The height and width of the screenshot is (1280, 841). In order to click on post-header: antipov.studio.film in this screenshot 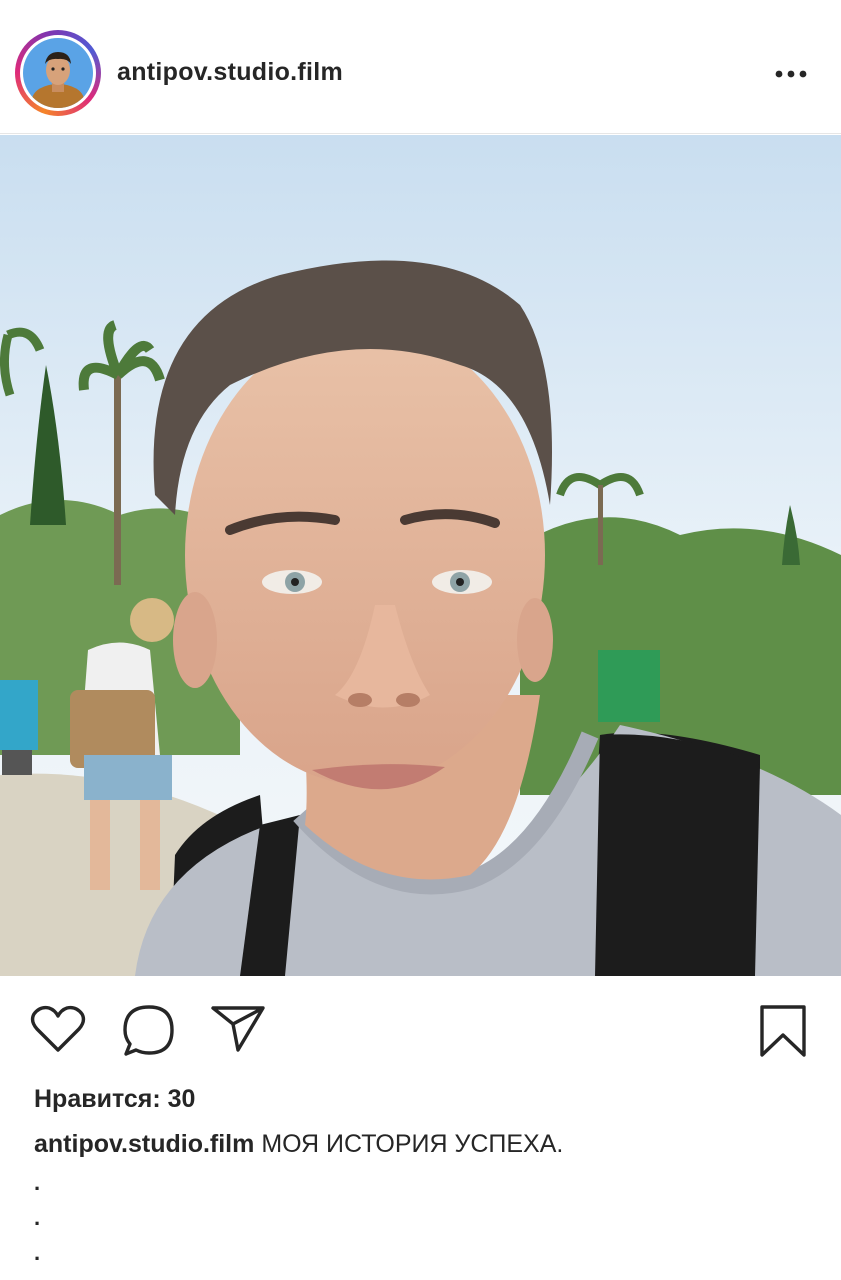, I will do `click(420, 67)`.